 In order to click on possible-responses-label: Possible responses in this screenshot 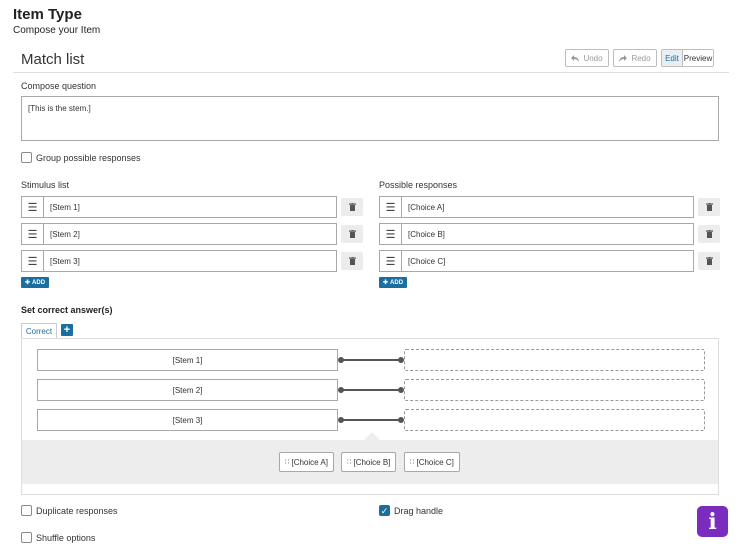, I will do `click(418, 185)`.